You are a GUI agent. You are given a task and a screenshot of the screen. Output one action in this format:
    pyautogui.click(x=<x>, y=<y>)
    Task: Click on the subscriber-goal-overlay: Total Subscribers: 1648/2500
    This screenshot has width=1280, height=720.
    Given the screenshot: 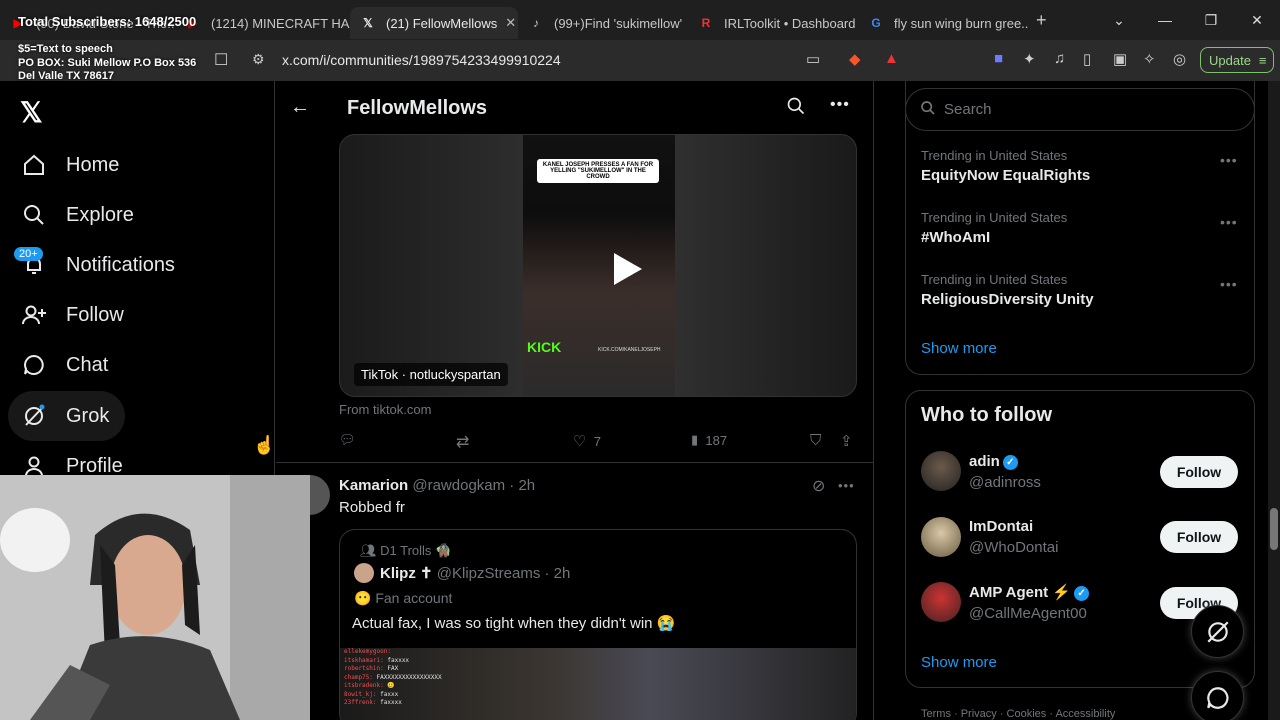 What is the action you would take?
    pyautogui.click(x=107, y=21)
    